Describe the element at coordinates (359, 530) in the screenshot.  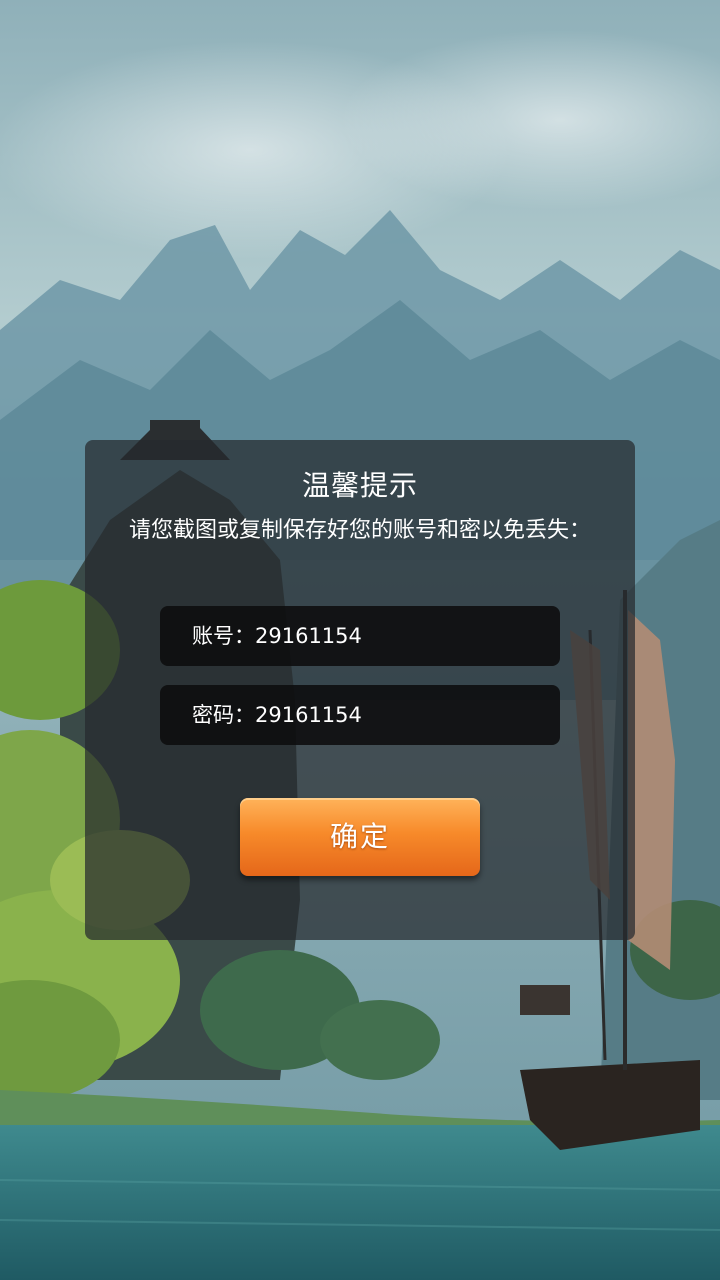
I see `dialog-message: 请您截图或复制保存好您的账号和密以免丢失：` at that location.